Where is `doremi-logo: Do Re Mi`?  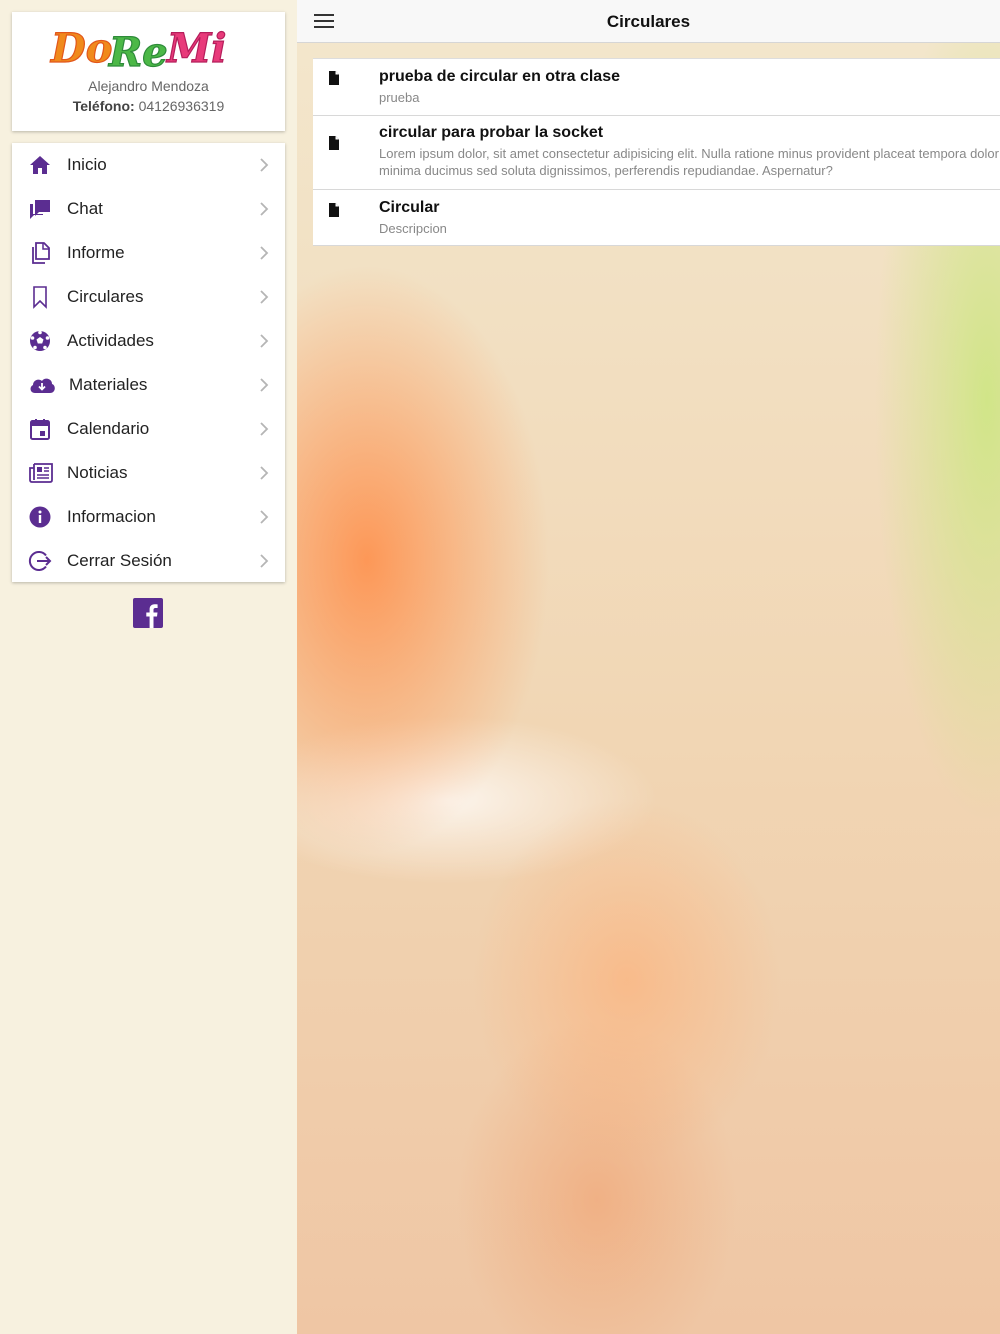 doremi-logo: Do Re Mi is located at coordinates (148, 50).